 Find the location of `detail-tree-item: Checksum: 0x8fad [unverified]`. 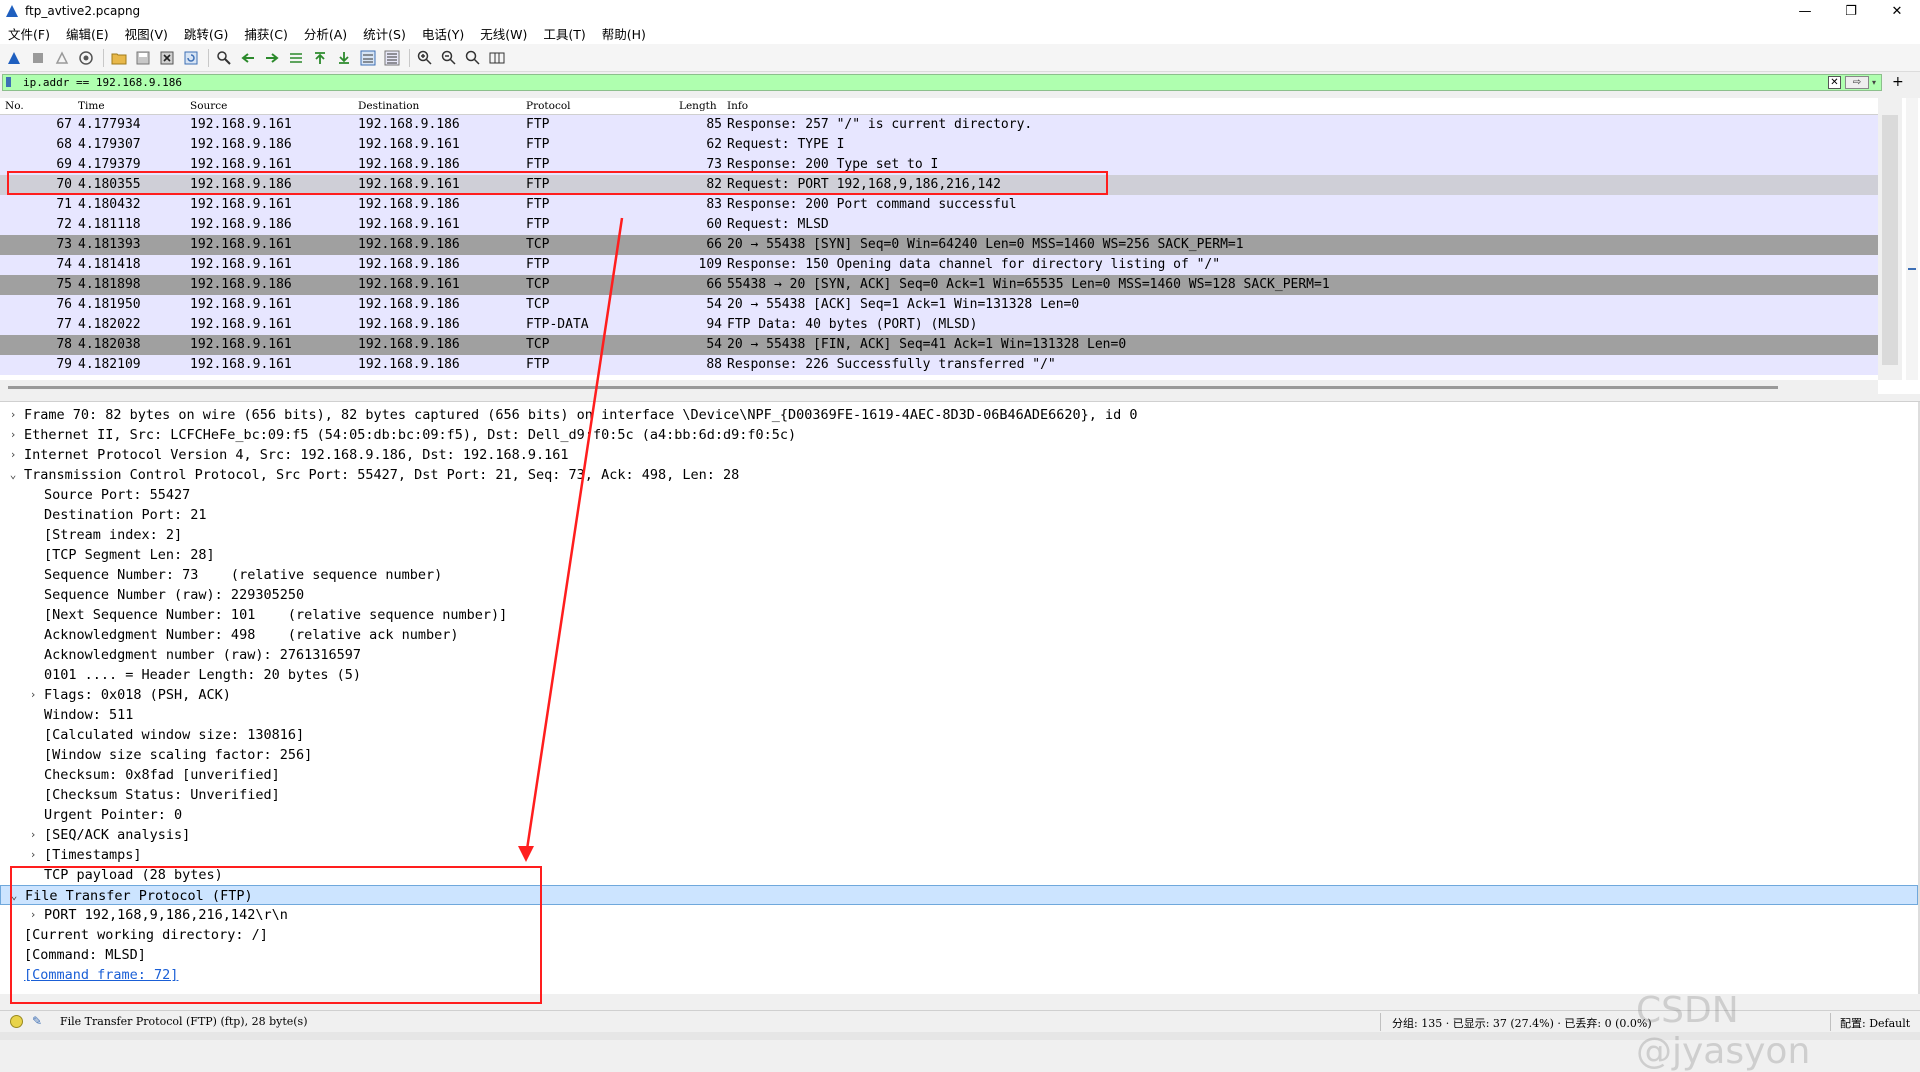

detail-tree-item: Checksum: 0x8fad [unverified] is located at coordinates (959, 775).